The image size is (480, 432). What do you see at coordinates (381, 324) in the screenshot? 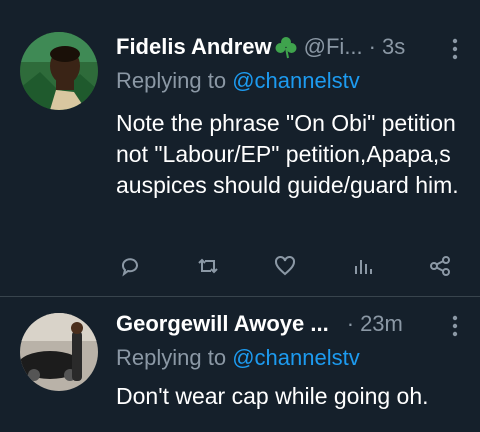
I see `timestamp: 23m` at bounding box center [381, 324].